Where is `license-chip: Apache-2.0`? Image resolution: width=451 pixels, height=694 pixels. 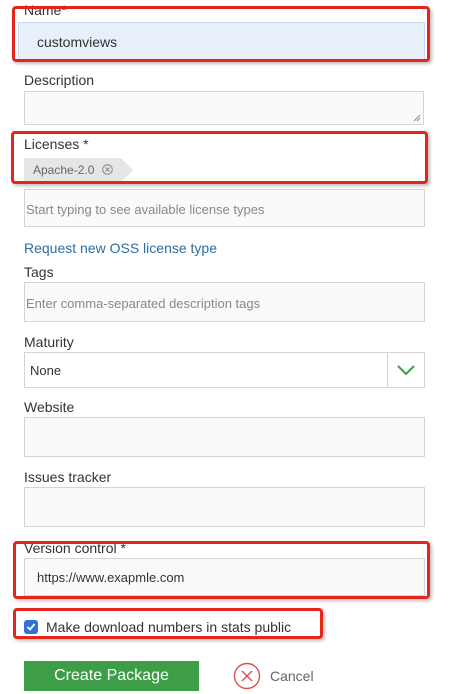 license-chip: Apache-2.0 is located at coordinates (78, 170).